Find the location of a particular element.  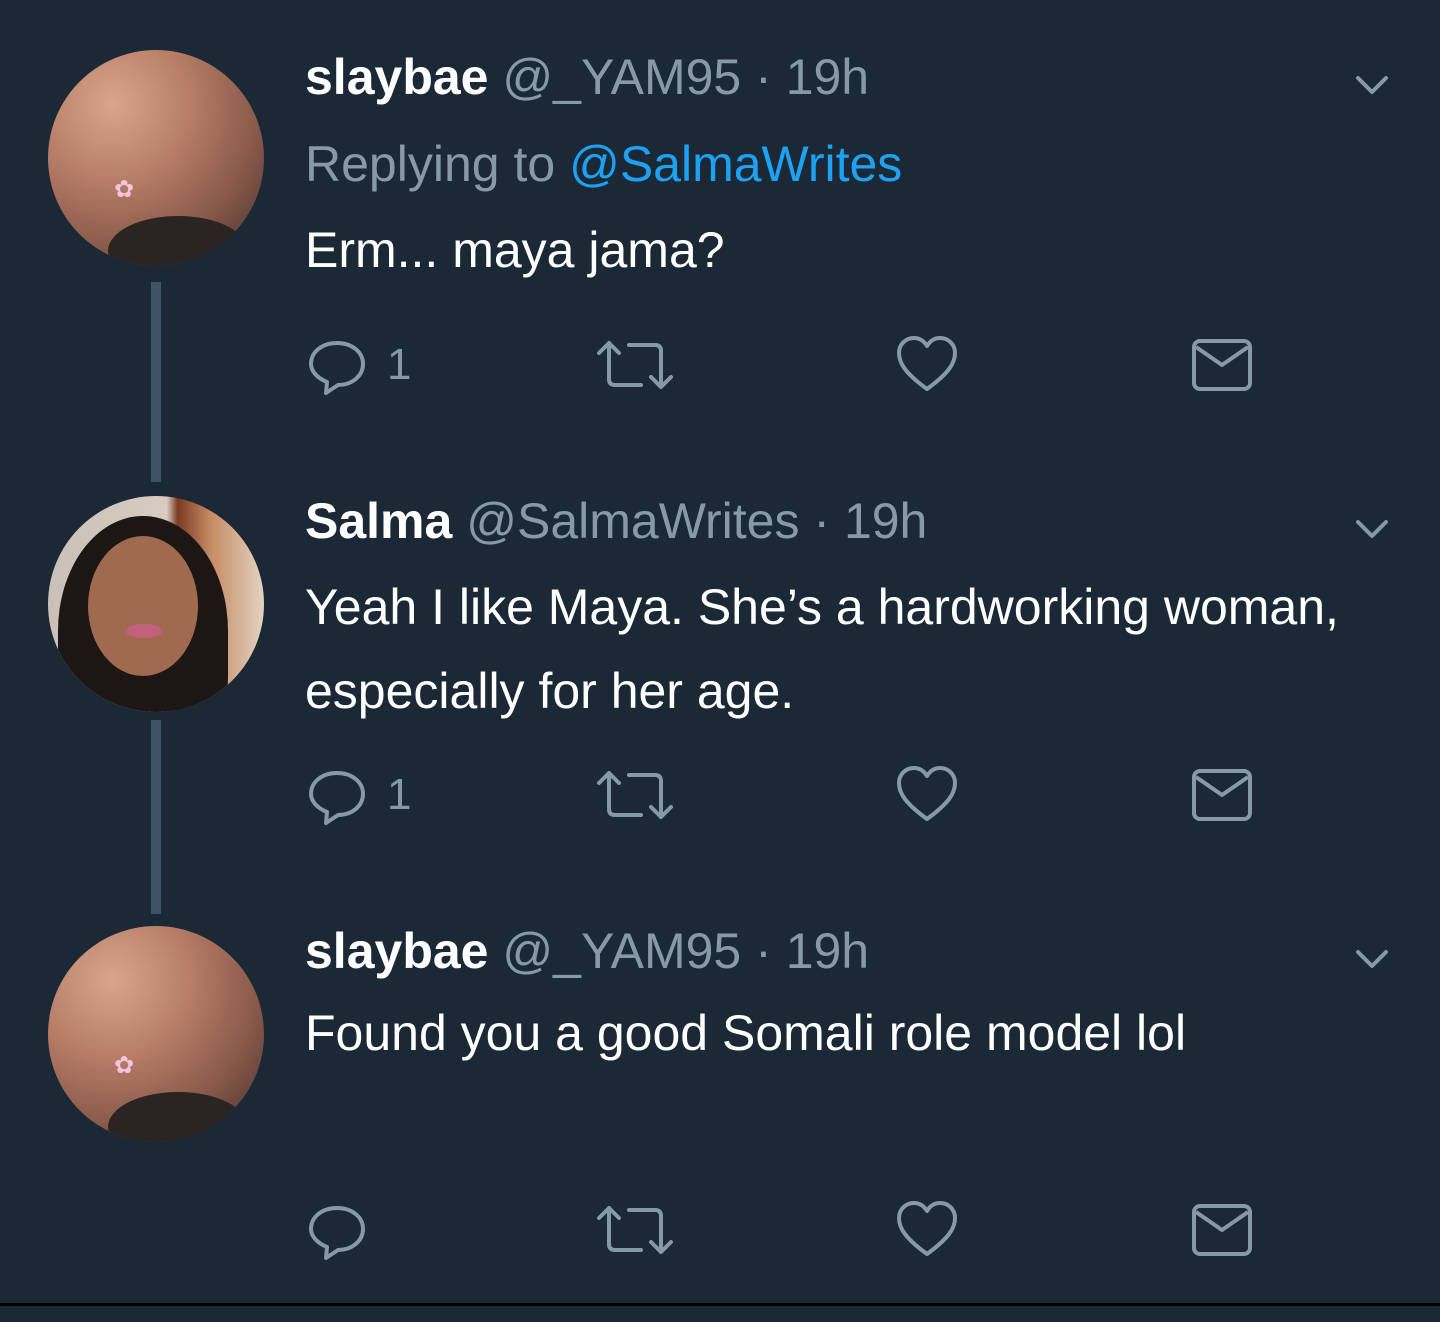

action-bar is located at coordinates (795, 1230).